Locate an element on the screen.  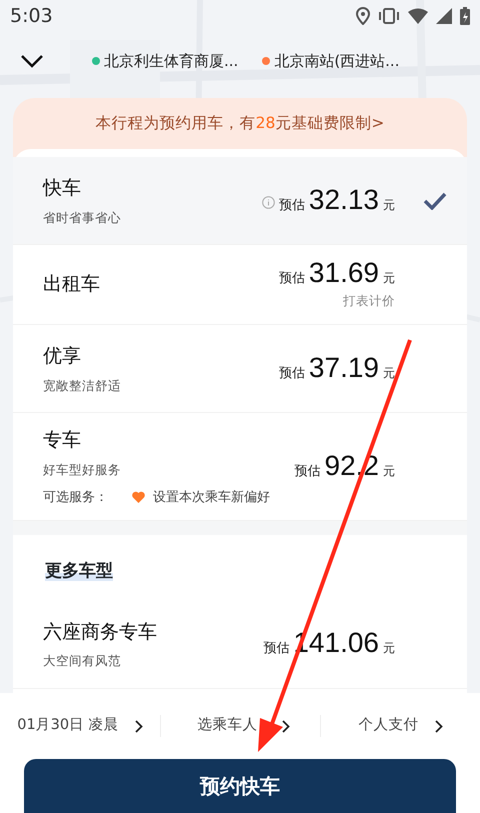
car-type-slogan: 宽敞整洁舒适 is located at coordinates (82, 385).